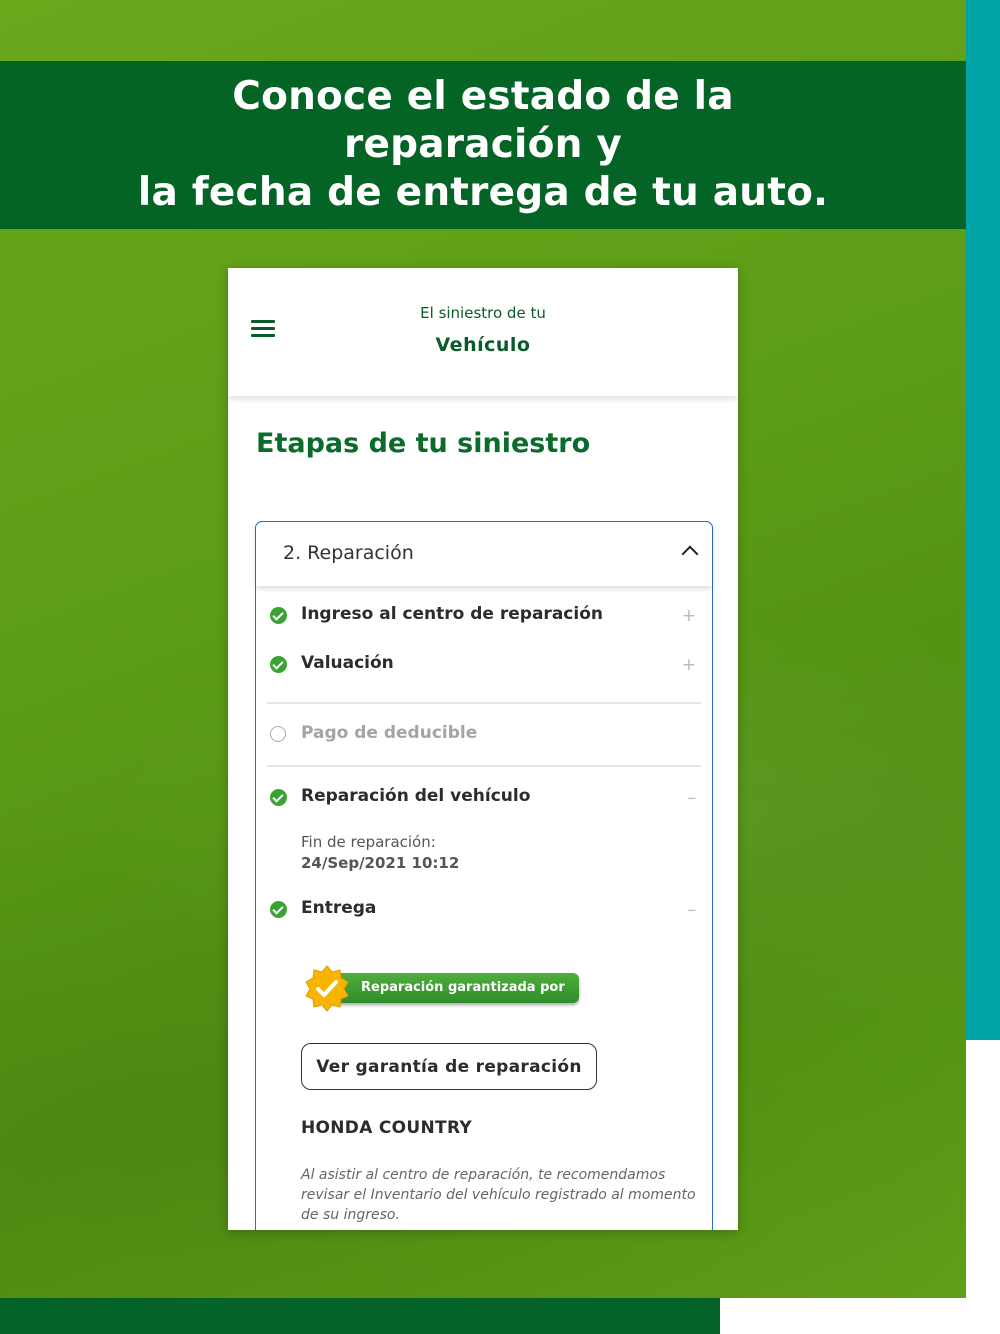  I want to click on warranty-badge: Reparación garantizada por HDI, so click(443, 994).